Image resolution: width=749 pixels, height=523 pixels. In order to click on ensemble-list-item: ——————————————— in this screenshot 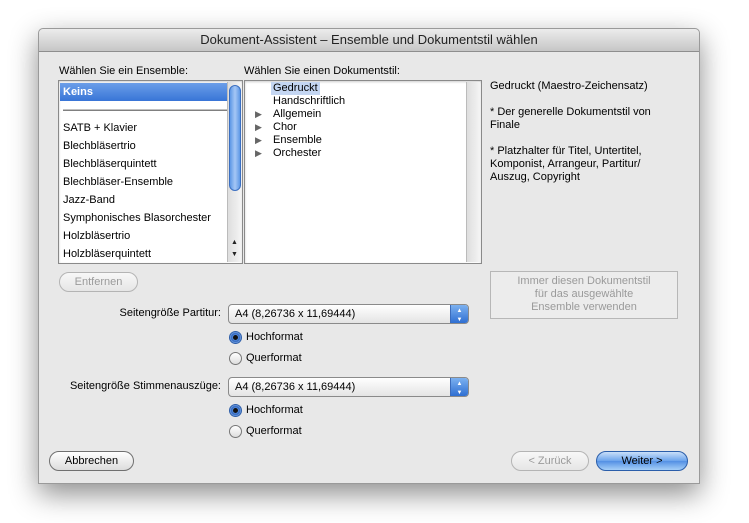, I will do `click(143, 110)`.